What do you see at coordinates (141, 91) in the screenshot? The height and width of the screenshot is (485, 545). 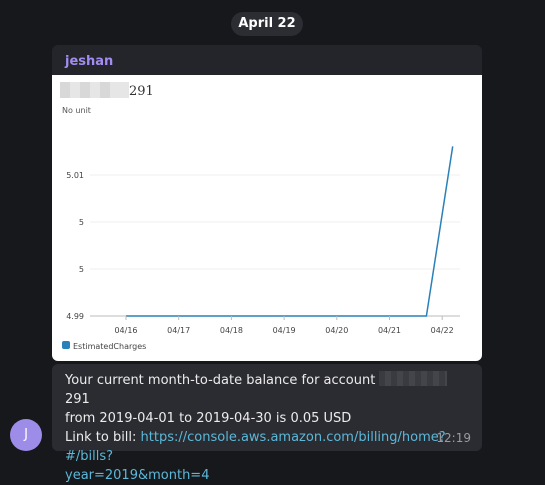 I see `chart-title-suffix: 291` at bounding box center [141, 91].